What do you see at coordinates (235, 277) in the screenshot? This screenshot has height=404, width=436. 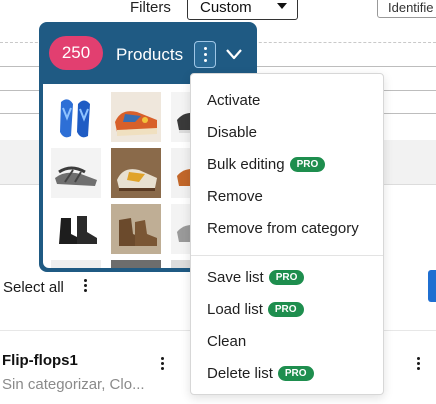 I see `menu-item-label: Save list` at bounding box center [235, 277].